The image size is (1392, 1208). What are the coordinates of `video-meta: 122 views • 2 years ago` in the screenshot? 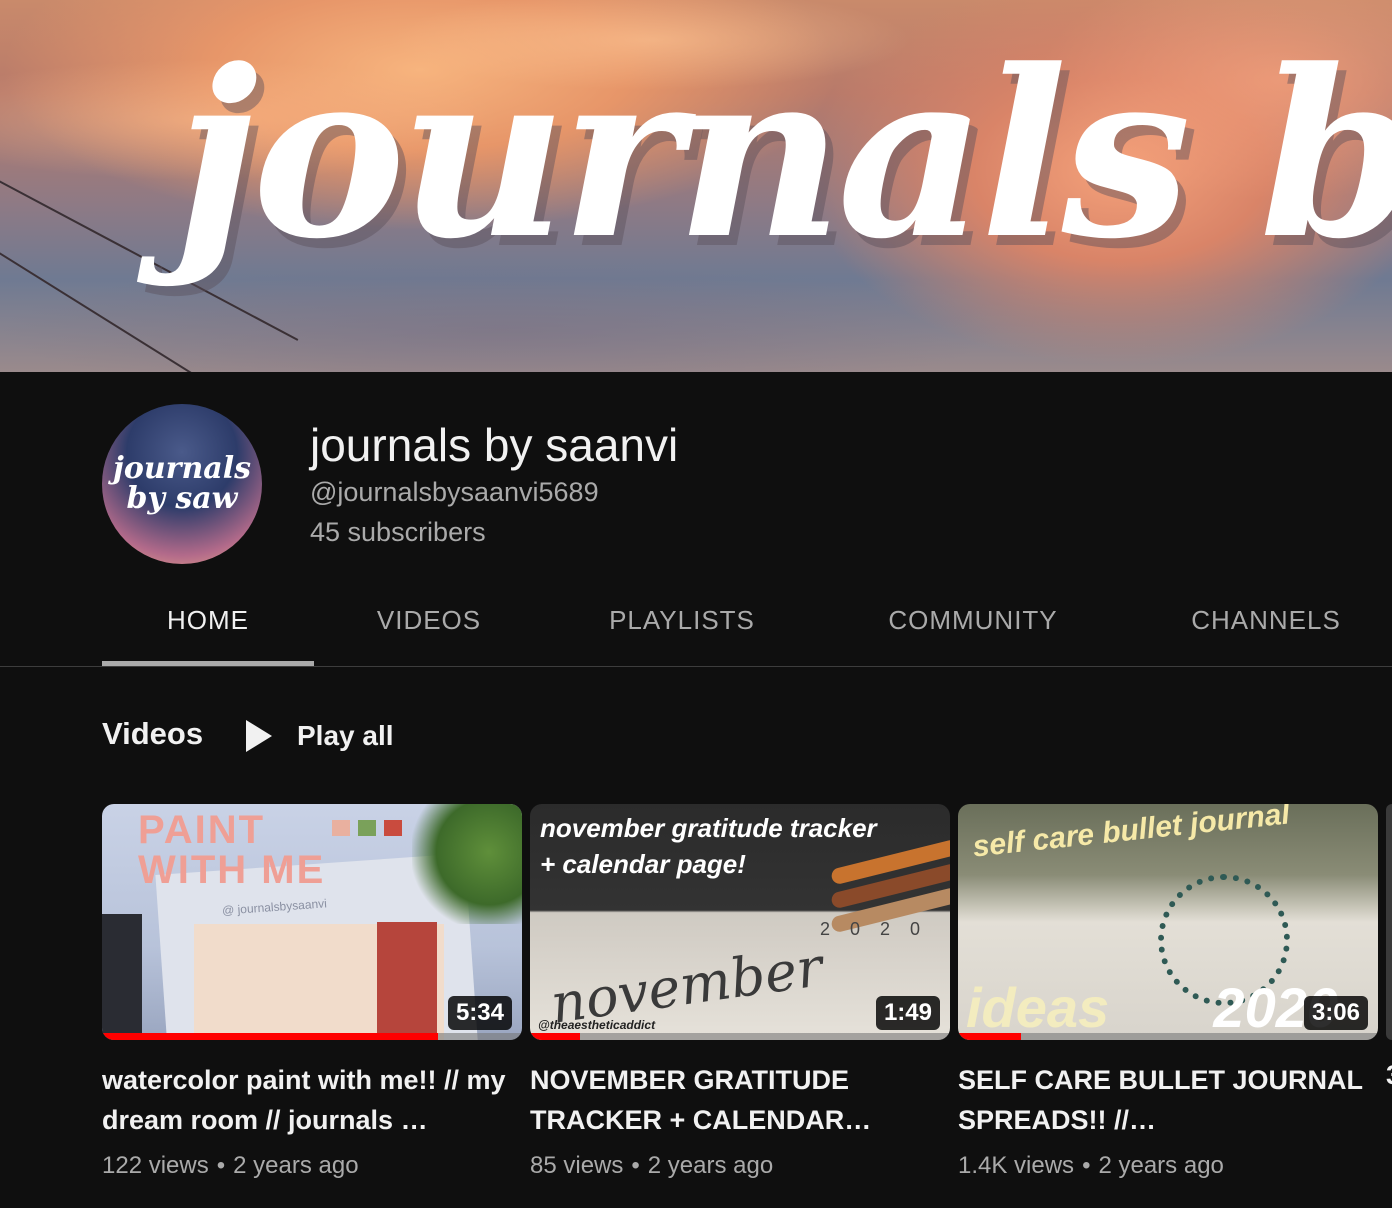 It's located at (312, 1166).